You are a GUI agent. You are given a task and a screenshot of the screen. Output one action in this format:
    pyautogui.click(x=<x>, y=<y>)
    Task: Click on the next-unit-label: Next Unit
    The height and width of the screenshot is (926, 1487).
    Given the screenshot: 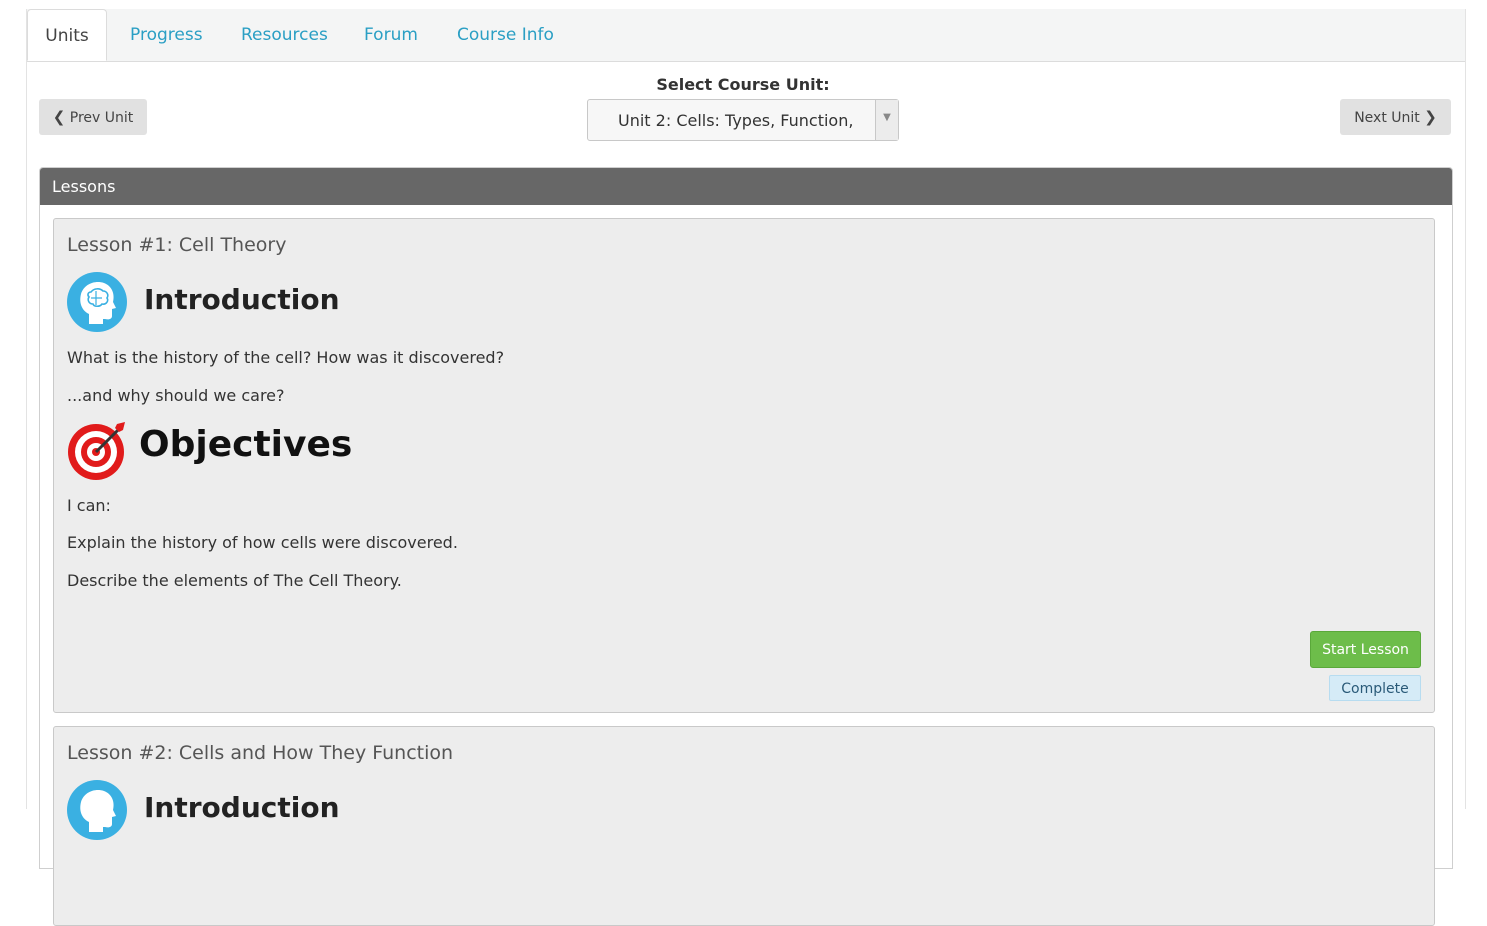 What is the action you would take?
    pyautogui.click(x=1387, y=118)
    